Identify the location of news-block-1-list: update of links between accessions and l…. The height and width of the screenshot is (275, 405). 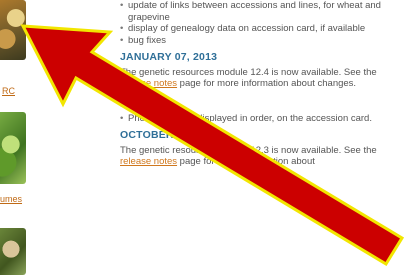
(262, 23).